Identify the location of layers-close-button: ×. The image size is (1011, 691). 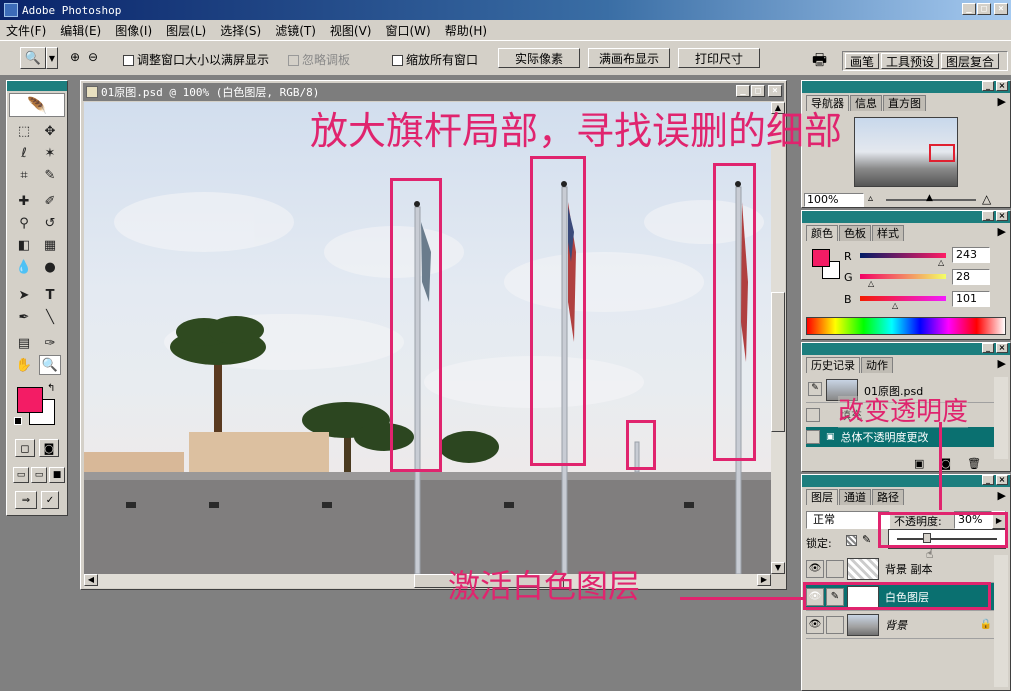
(1002, 480).